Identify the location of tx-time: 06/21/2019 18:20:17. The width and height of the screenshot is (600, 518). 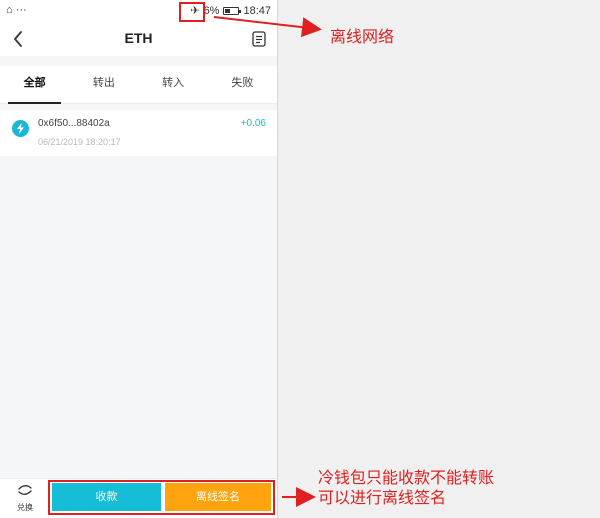
(79, 142).